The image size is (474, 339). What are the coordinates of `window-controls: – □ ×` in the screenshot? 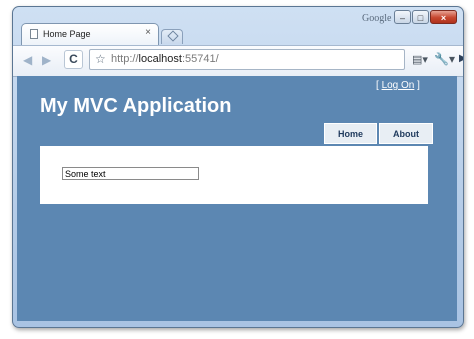 It's located at (426, 17).